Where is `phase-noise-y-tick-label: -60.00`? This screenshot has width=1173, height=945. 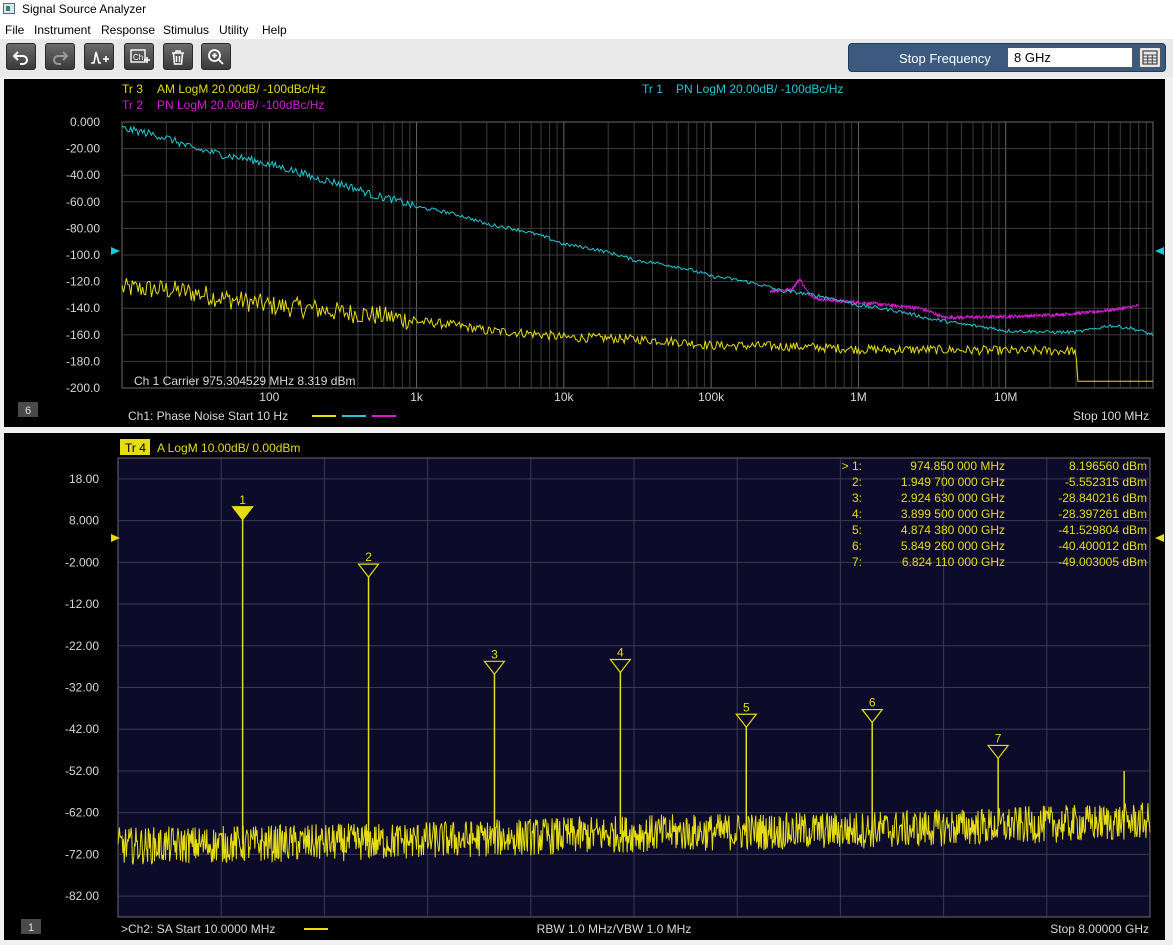
phase-noise-y-tick-label: -60.00 is located at coordinates (83, 202).